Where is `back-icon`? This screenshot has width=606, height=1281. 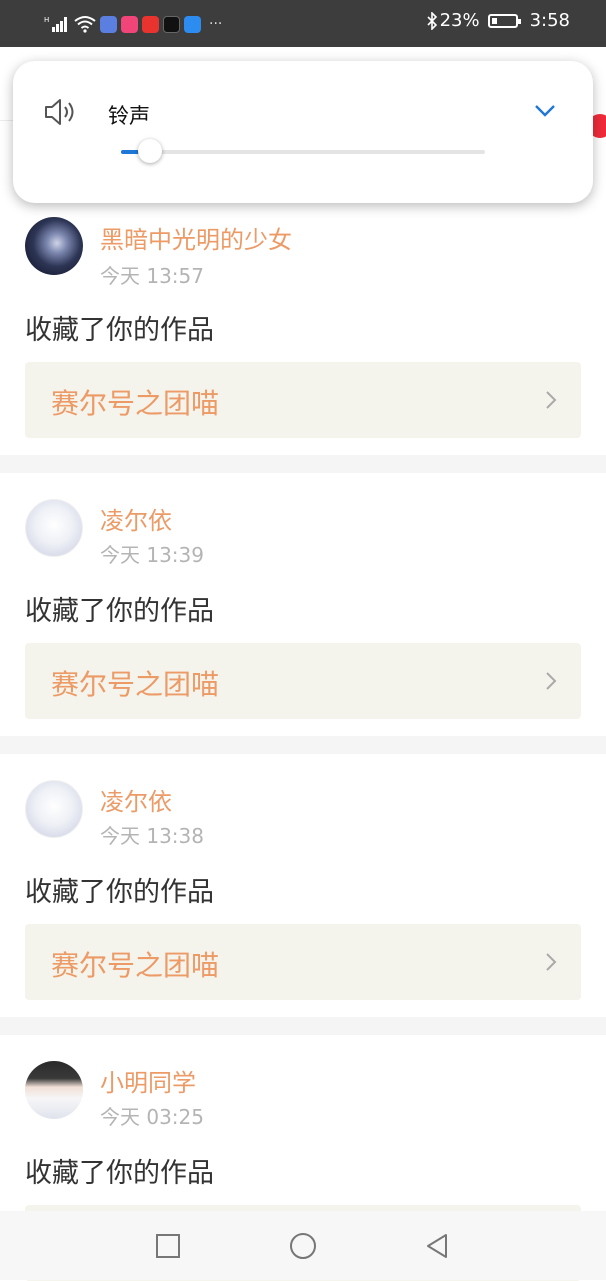 back-icon is located at coordinates (437, 1246).